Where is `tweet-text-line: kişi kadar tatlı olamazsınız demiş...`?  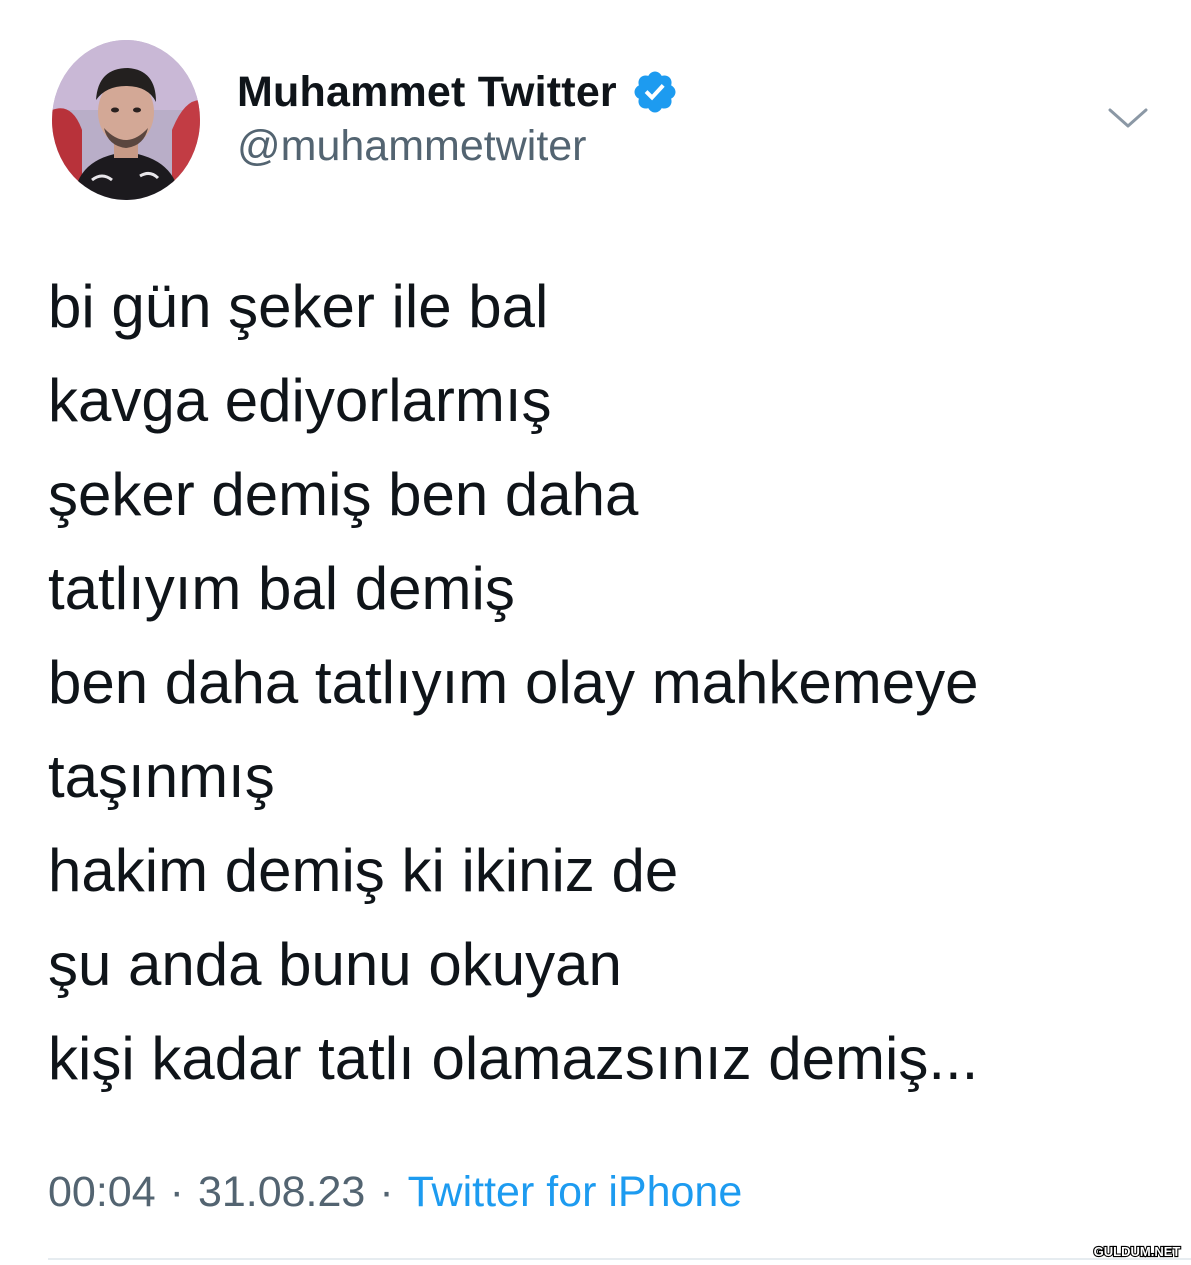 tweet-text-line: kişi kadar tatlı olamazsınız demiş... is located at coordinates (513, 1058).